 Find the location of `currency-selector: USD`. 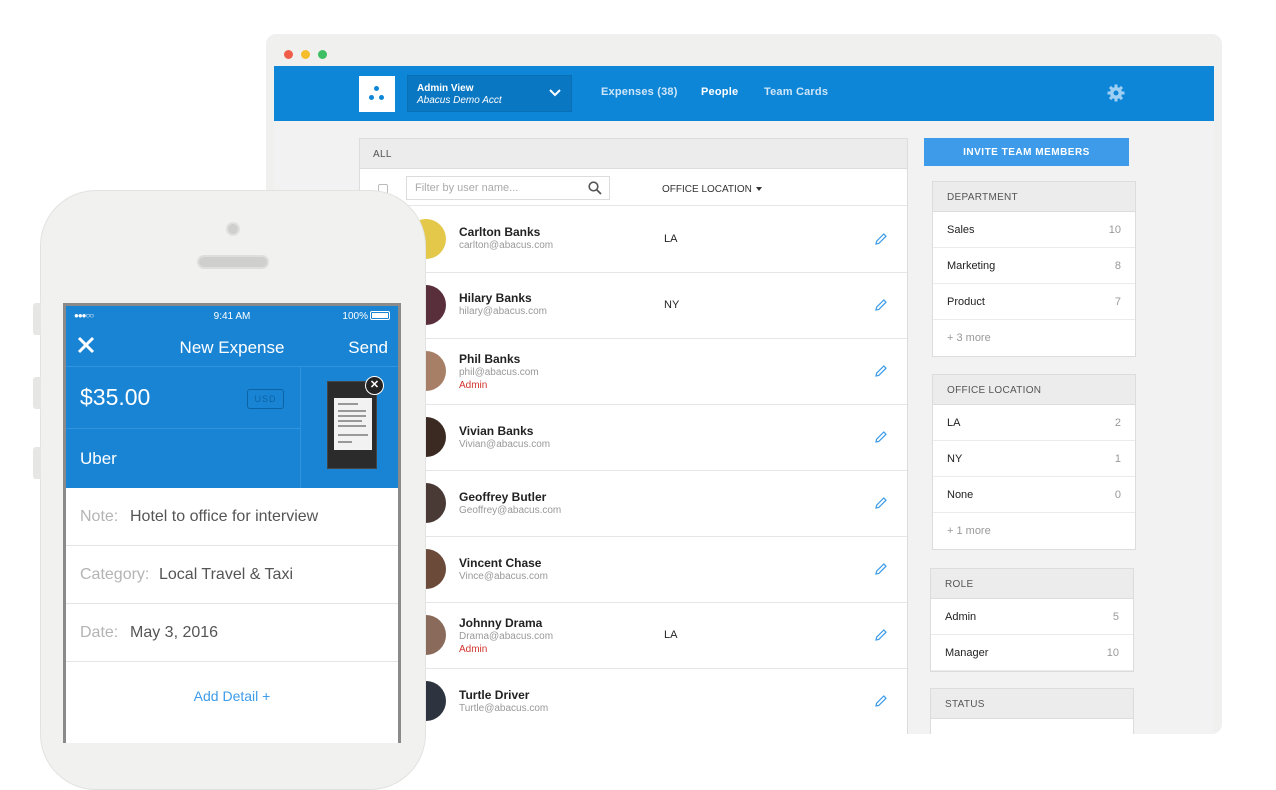

currency-selector: USD is located at coordinates (265, 399).